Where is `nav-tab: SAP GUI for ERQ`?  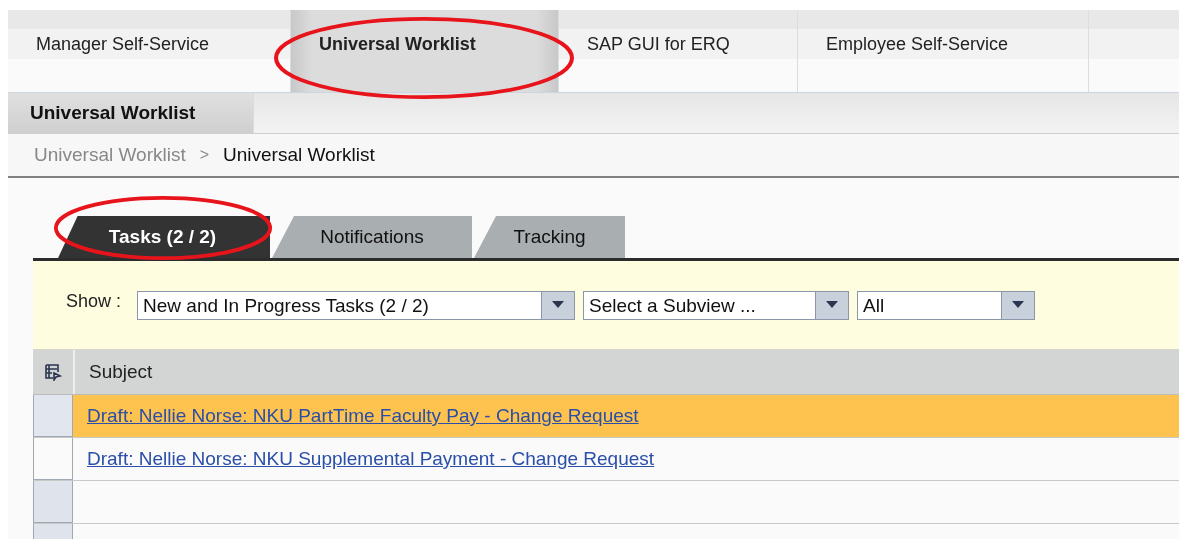
nav-tab: SAP GUI for ERQ is located at coordinates (678, 51).